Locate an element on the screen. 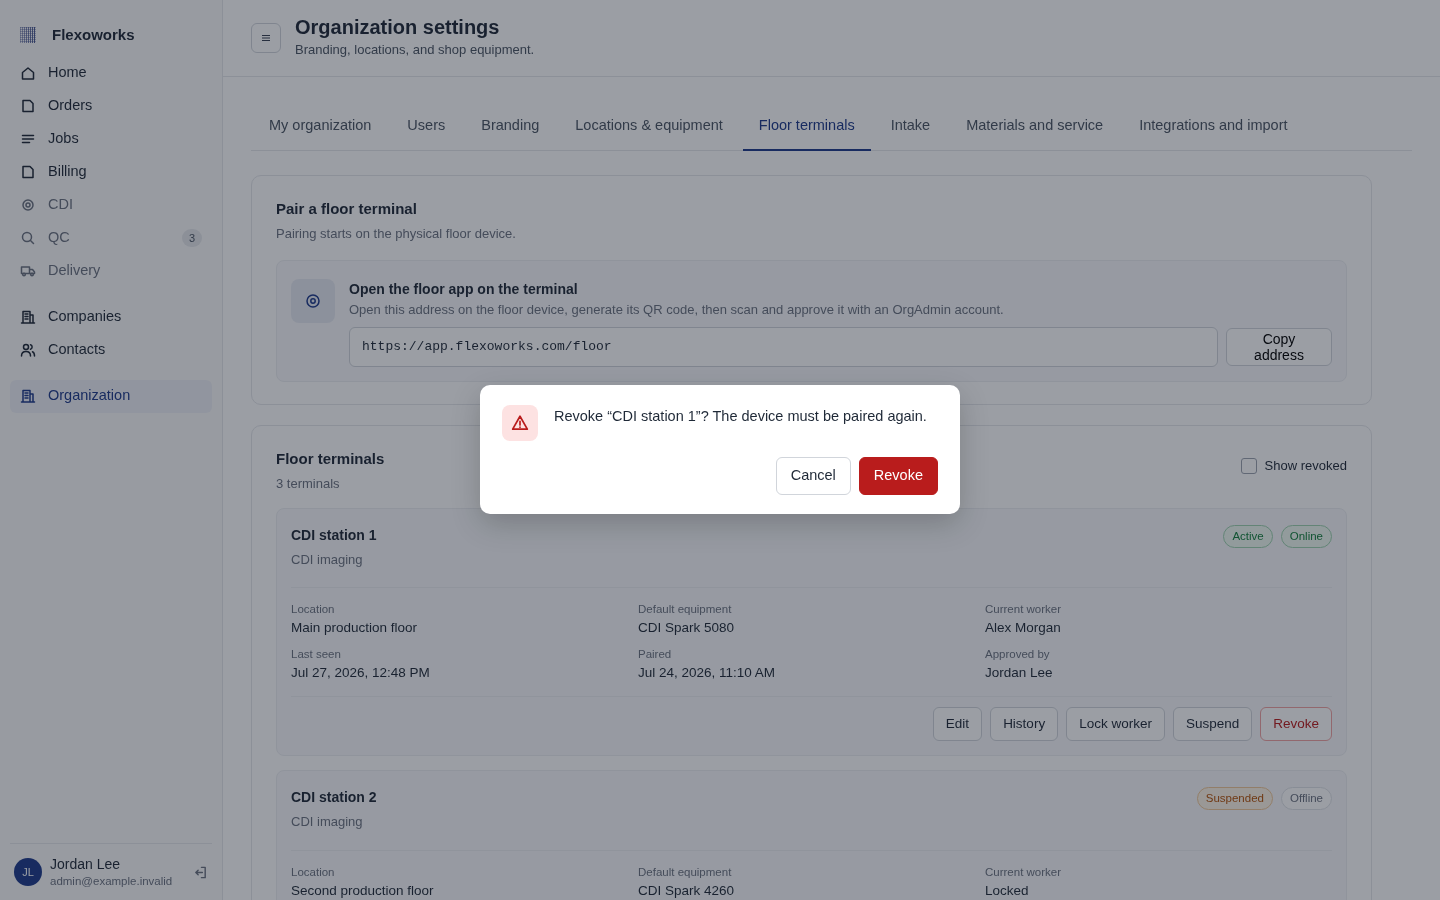  menu-icon is located at coordinates (266, 38).